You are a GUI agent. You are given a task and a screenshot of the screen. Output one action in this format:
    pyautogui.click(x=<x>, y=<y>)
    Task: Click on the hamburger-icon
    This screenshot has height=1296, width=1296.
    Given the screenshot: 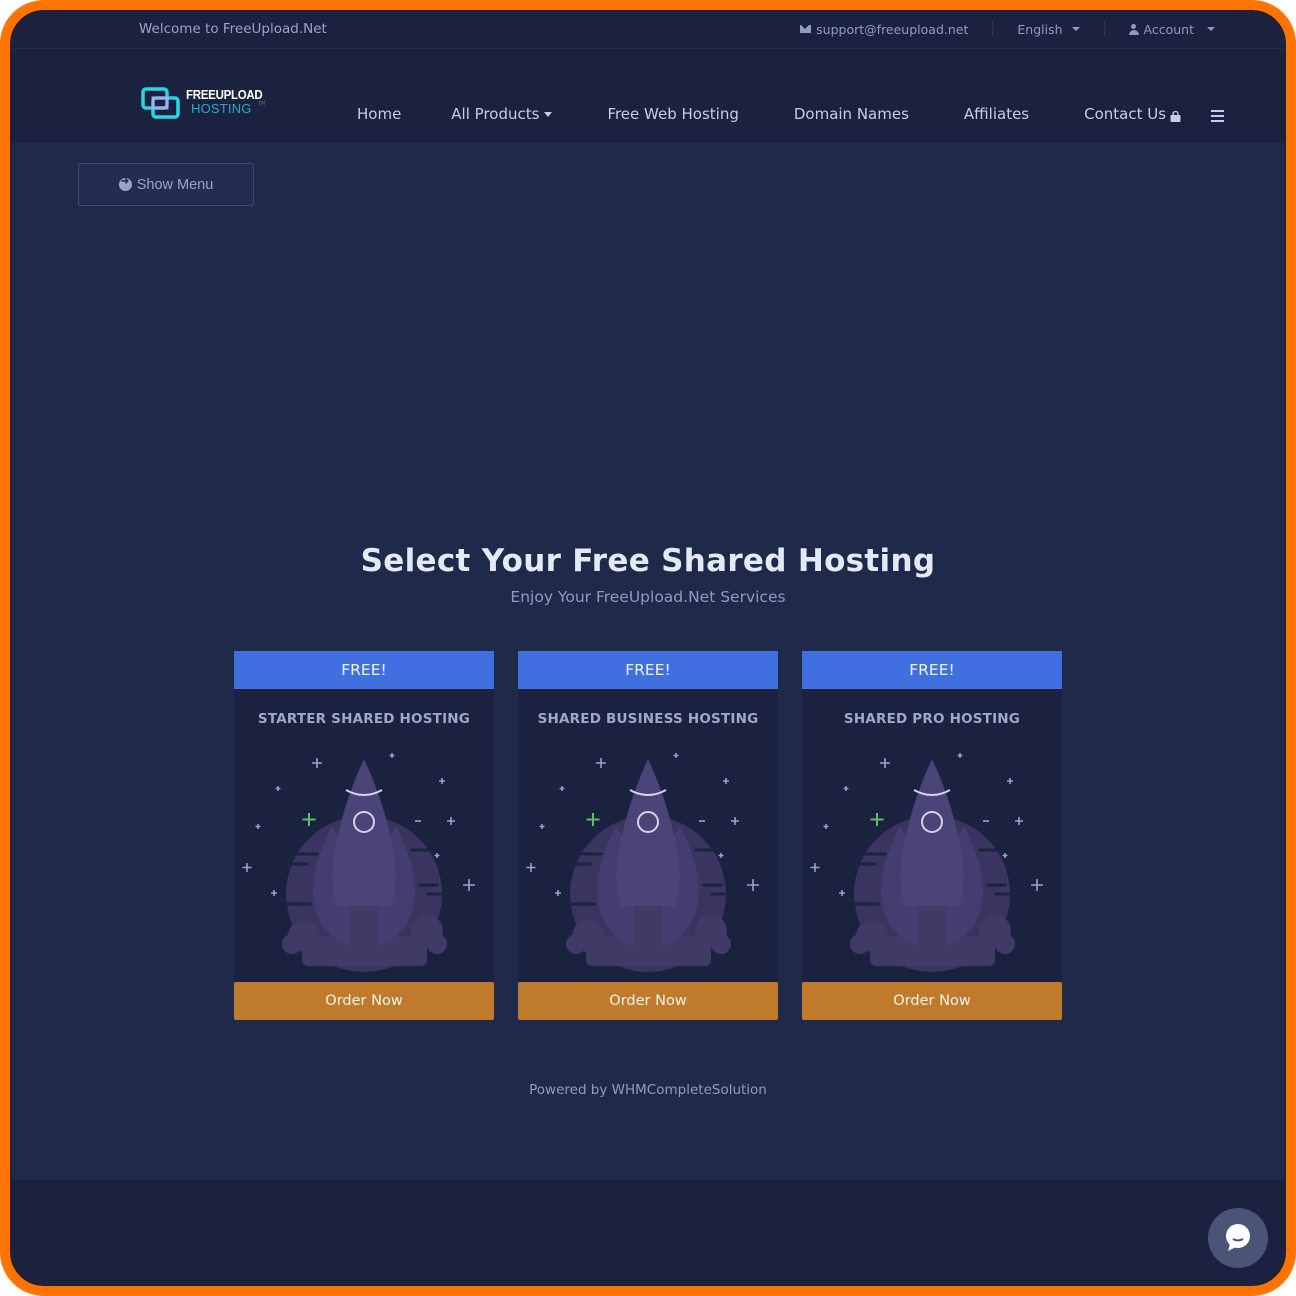 What is the action you would take?
    pyautogui.click(x=1217, y=116)
    